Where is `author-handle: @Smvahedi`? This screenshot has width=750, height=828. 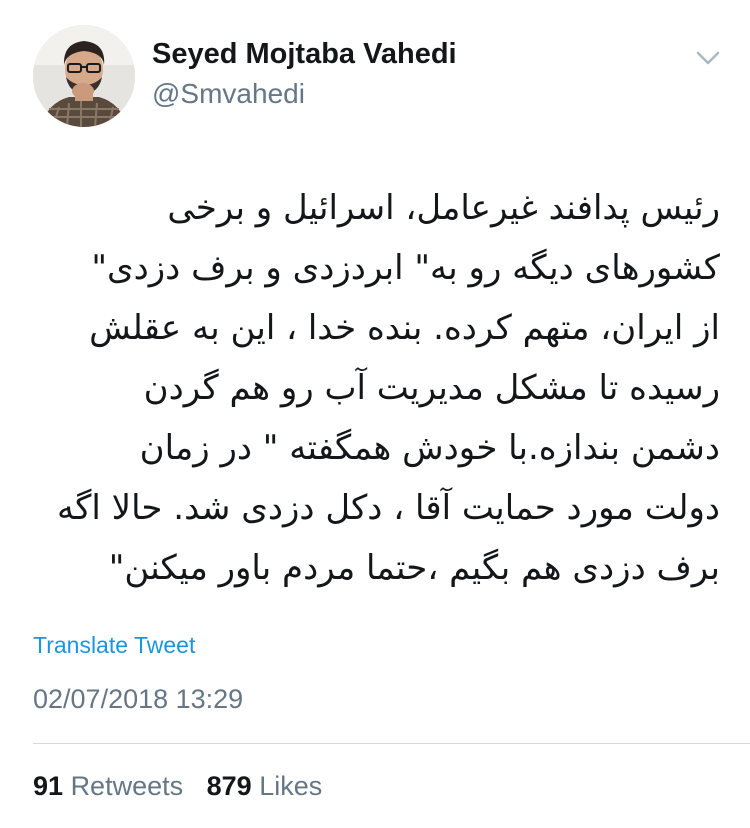
author-handle: @Smvahedi is located at coordinates (228, 94).